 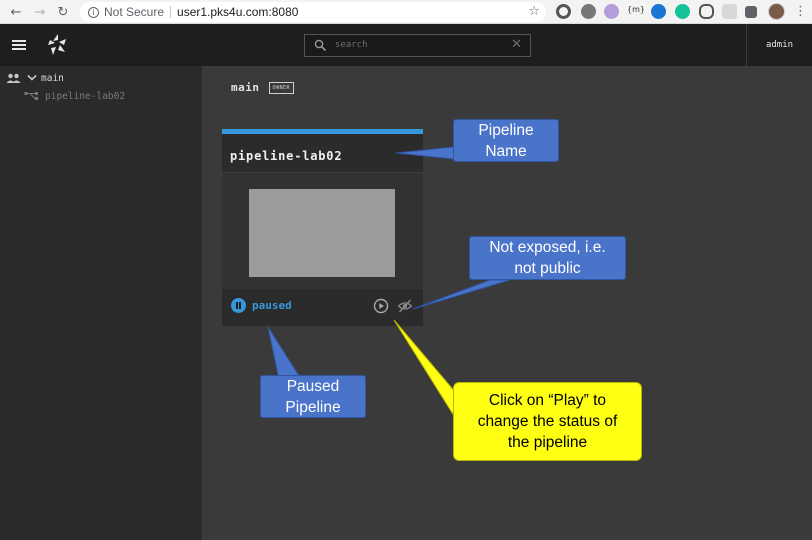 I want to click on sidebar-team-label: main, so click(x=52, y=78).